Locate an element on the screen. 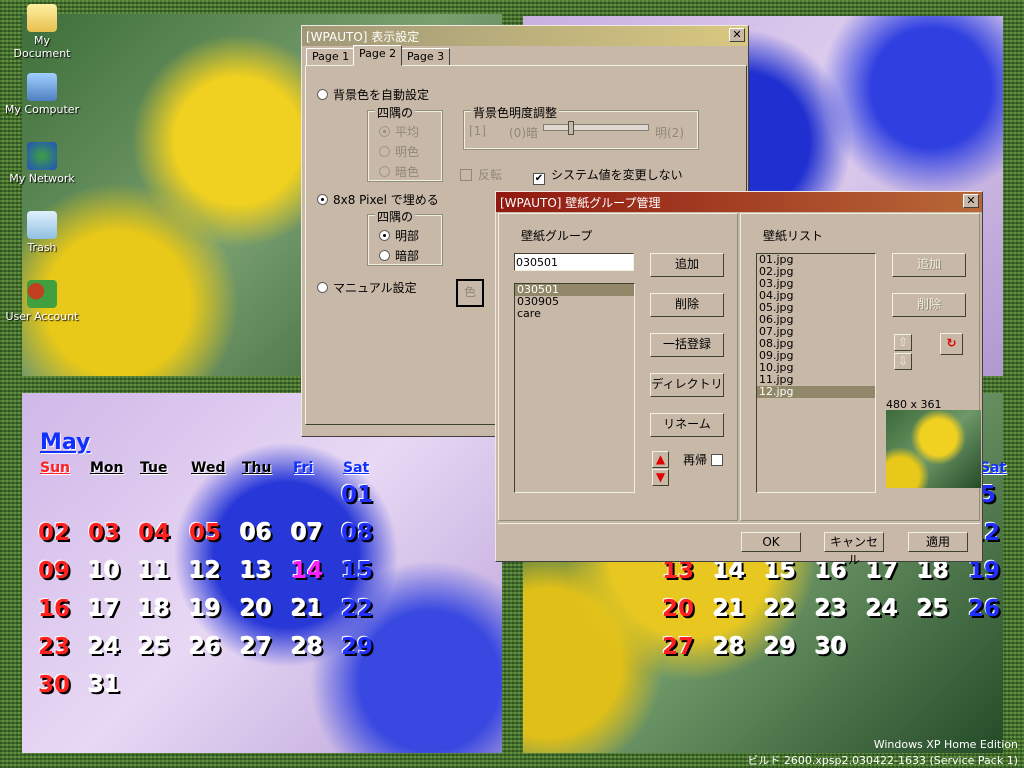 This screenshot has width=1024, height=768. icon-label: Trash is located at coordinates (42, 247).